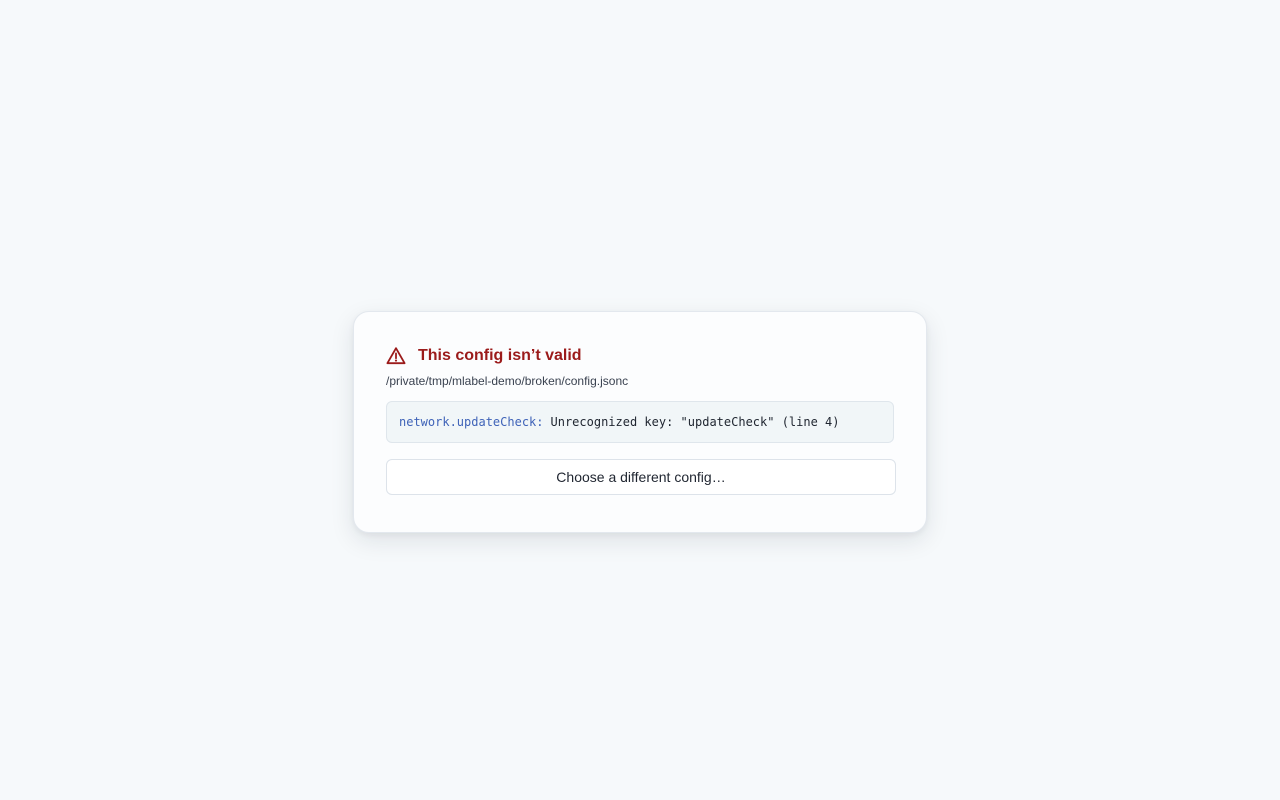 The image size is (1280, 800). I want to click on error-key: network.updateCheck:, so click(471, 422).